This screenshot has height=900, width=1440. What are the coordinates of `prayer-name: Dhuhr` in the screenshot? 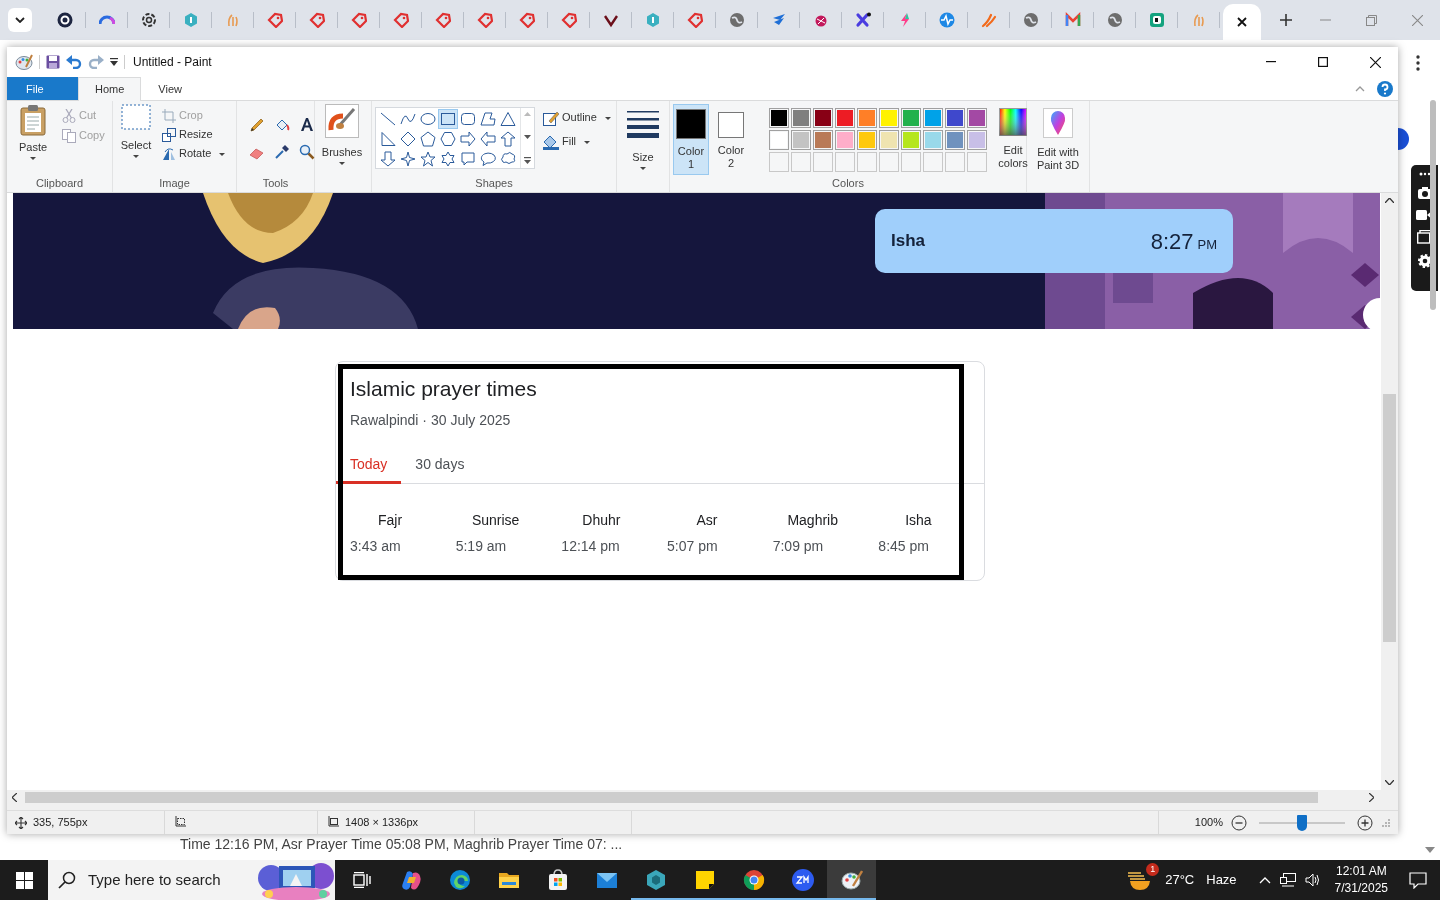 It's located at (601, 521).